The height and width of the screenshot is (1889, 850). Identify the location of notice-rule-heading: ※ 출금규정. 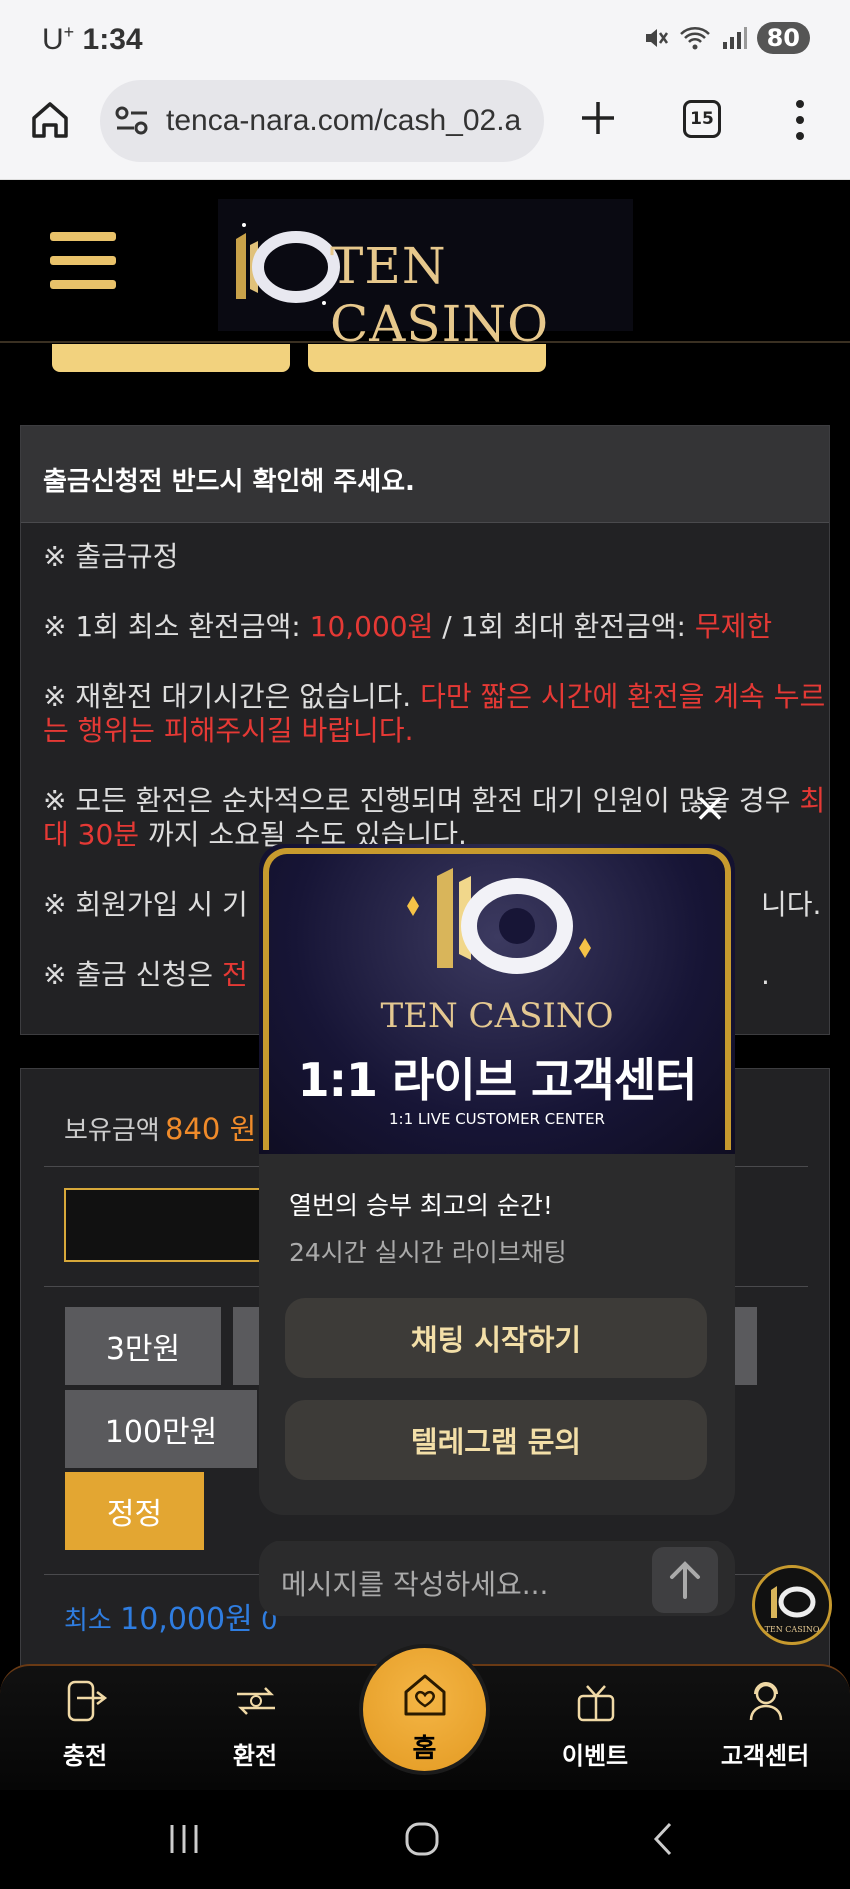
(111, 556).